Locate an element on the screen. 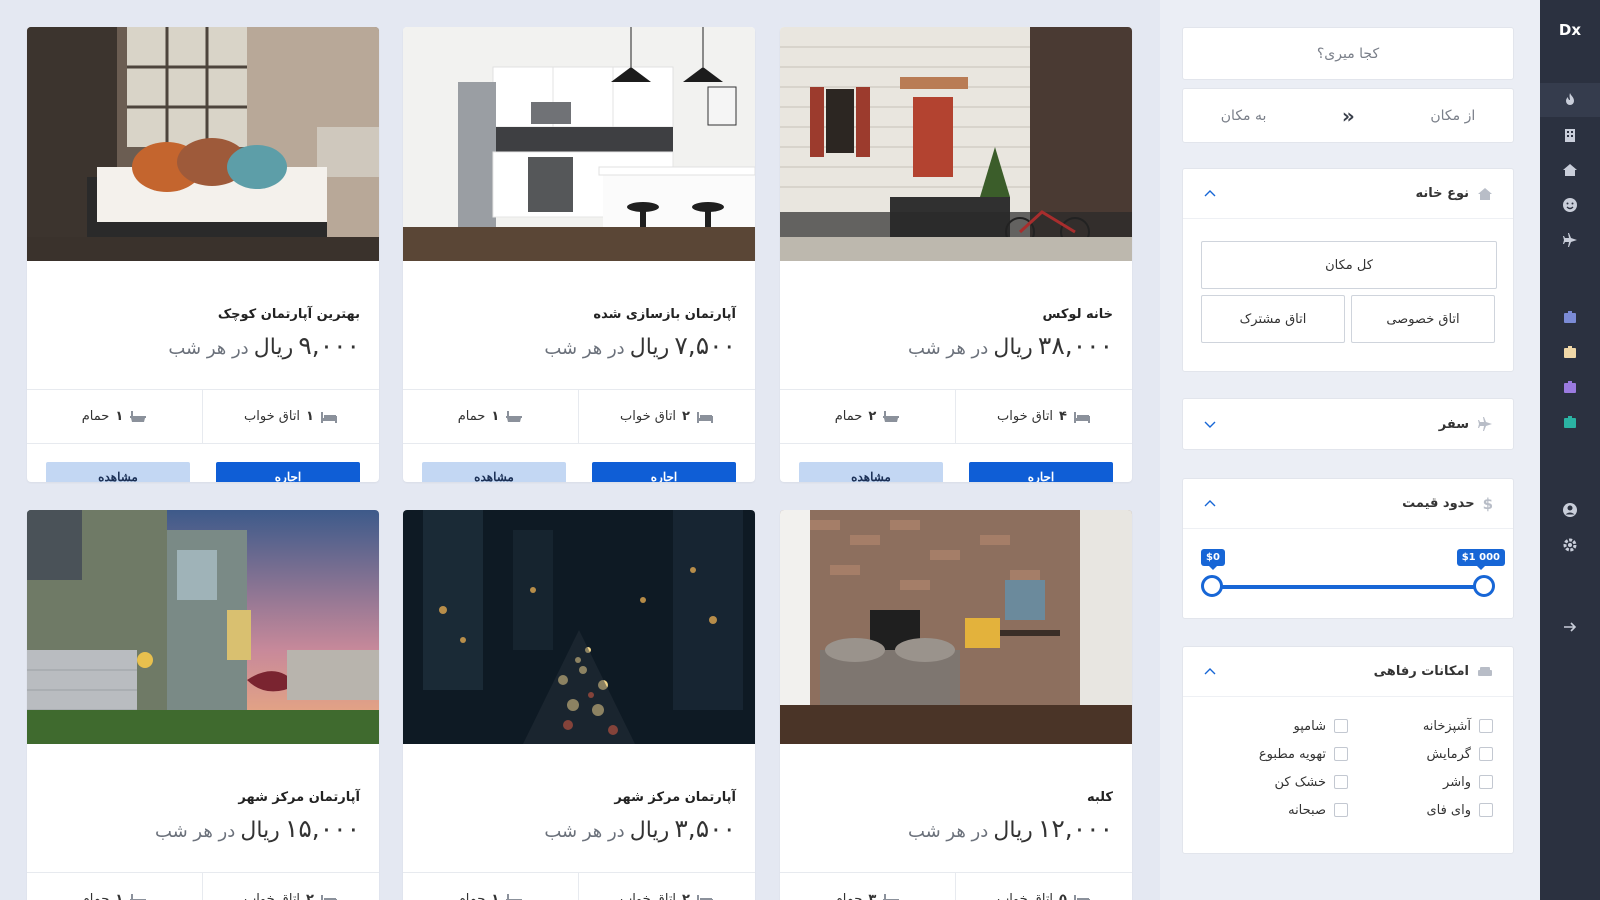 This screenshot has width=1600, height=900. nav-item-flights is located at coordinates (1570, 240).